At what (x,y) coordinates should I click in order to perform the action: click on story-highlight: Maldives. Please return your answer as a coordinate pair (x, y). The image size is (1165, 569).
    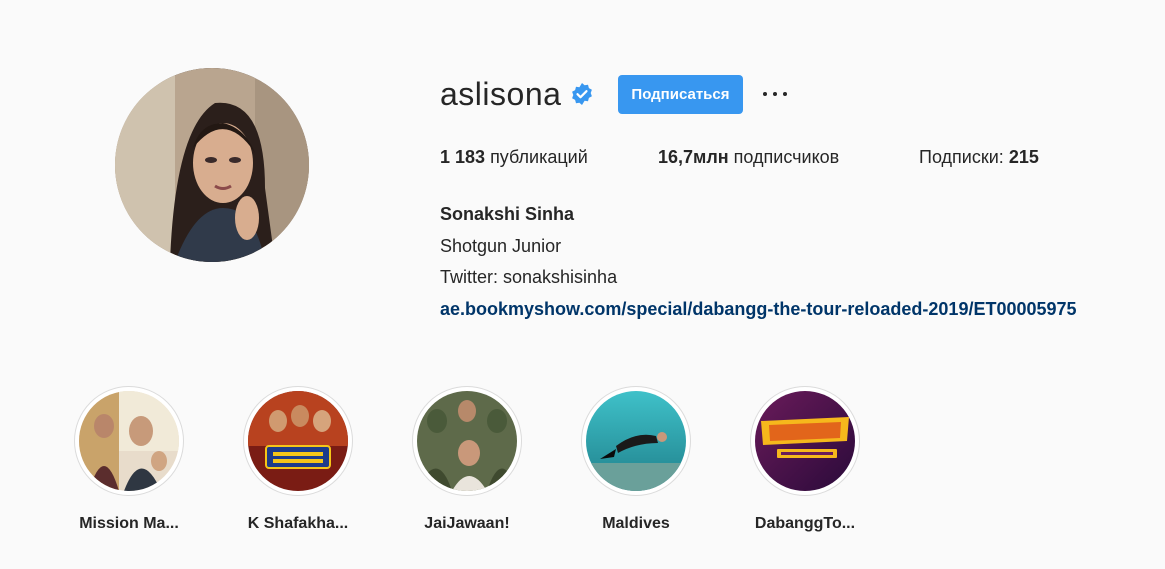
    Looking at the image, I should click on (636, 459).